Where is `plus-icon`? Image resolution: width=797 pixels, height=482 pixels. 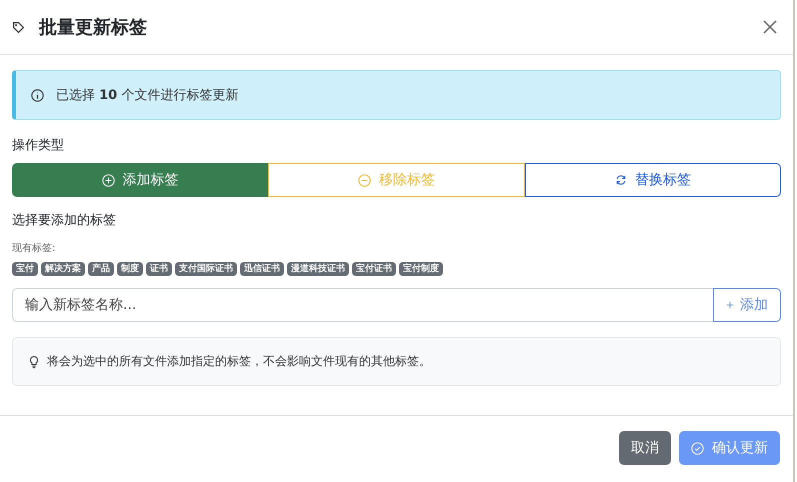
plus-icon is located at coordinates (730, 305).